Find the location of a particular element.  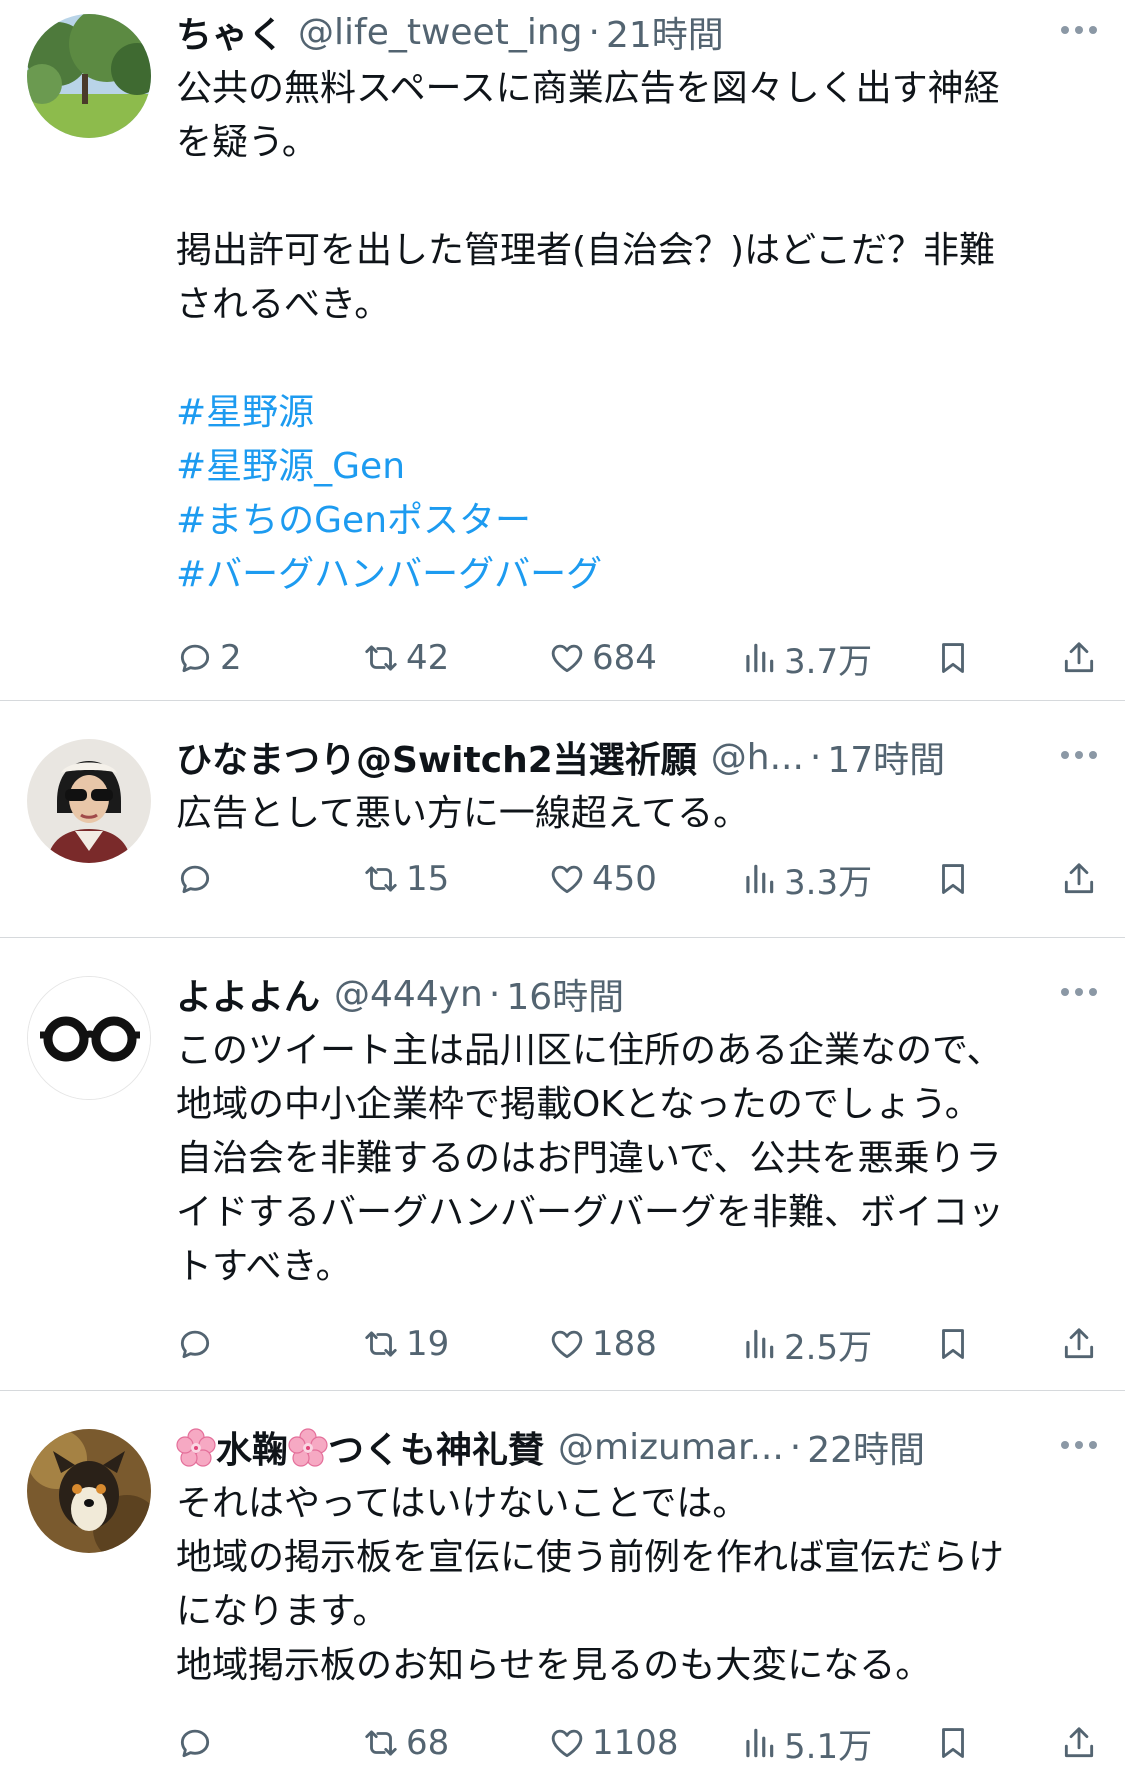

action-bar: 68 1108 5.1万 is located at coordinates (635, 1743).